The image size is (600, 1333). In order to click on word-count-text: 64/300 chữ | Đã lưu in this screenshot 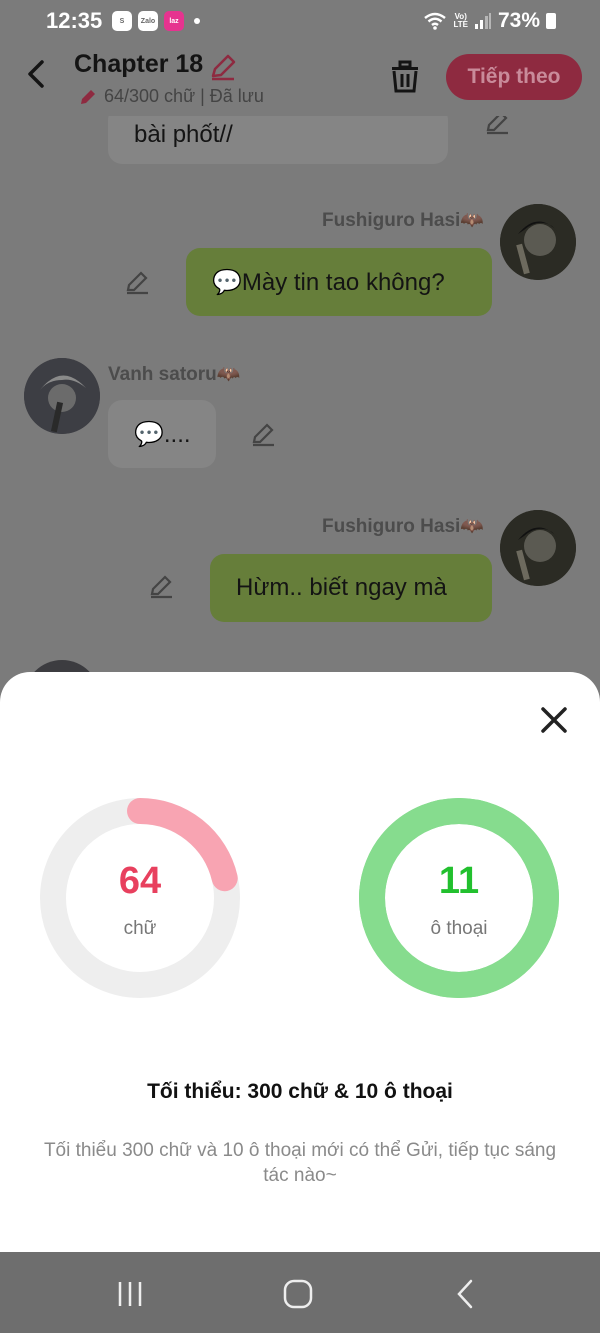, I will do `click(184, 96)`.